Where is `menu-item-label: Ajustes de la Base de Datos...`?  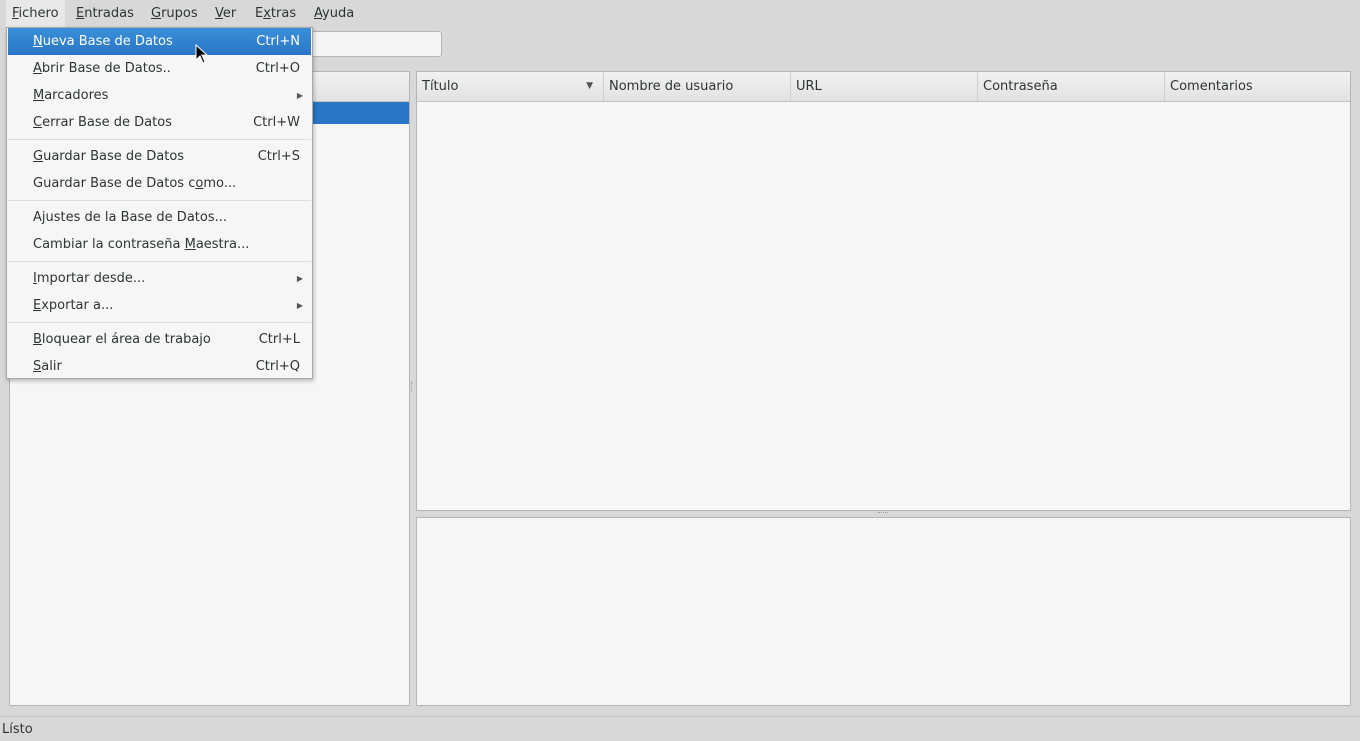
menu-item-label: Ajustes de la Base de Datos... is located at coordinates (130, 217).